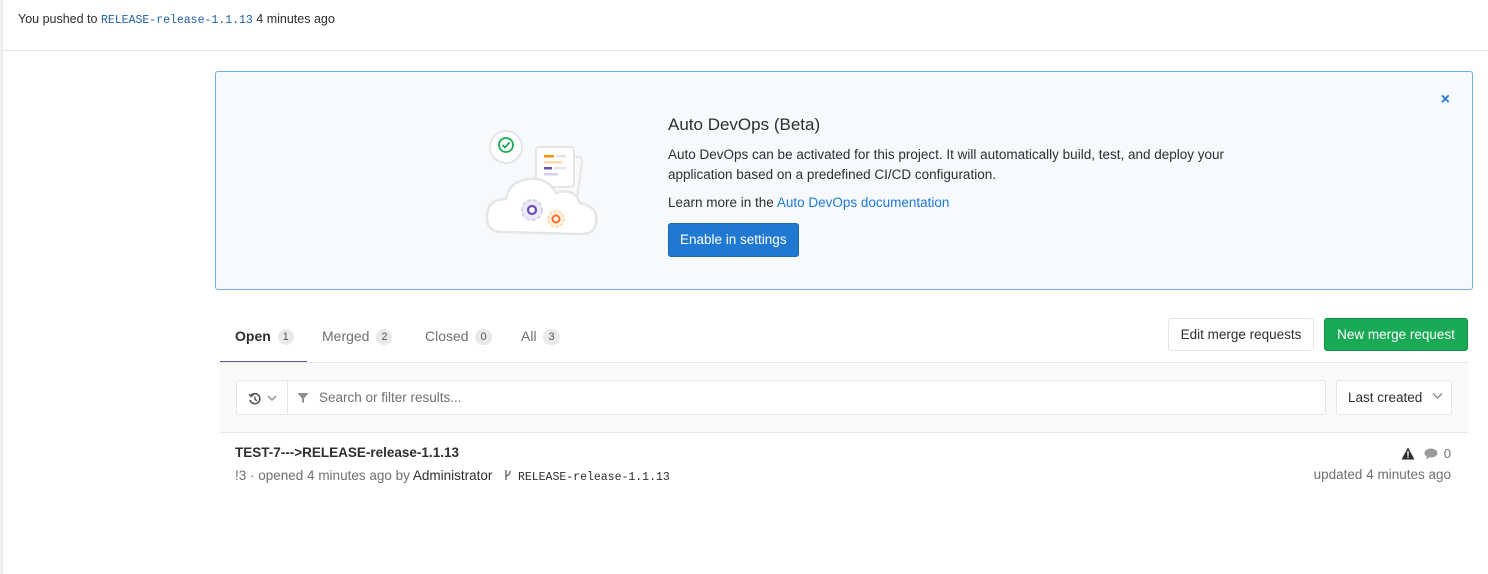  Describe the element at coordinates (541, 183) in the screenshot. I see `auto-devops-illustration` at that location.